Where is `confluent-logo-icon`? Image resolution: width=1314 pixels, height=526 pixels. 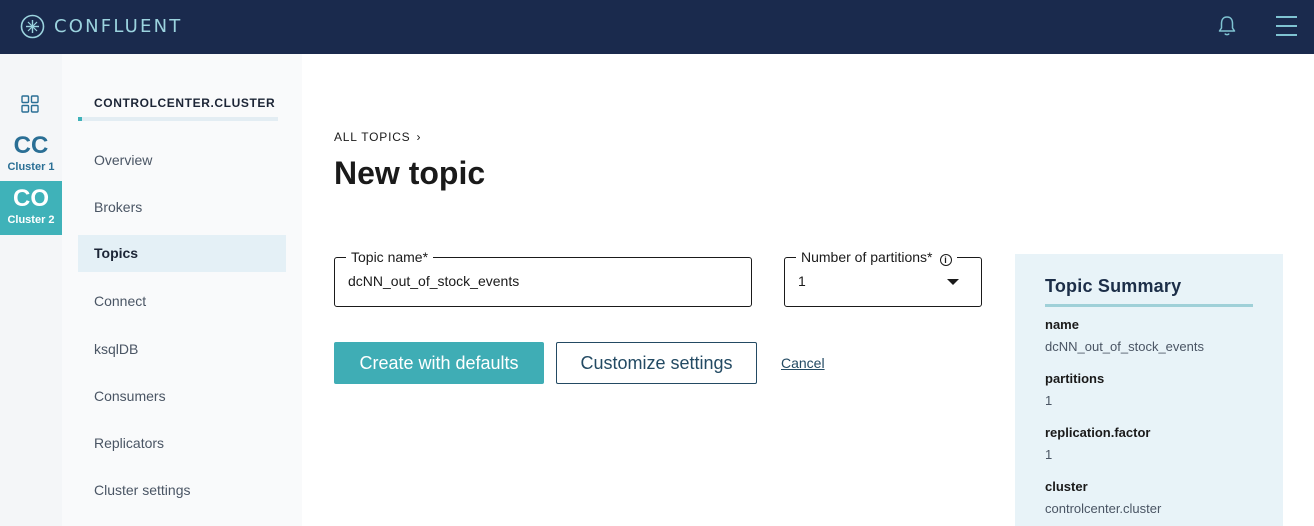 confluent-logo-icon is located at coordinates (32, 26).